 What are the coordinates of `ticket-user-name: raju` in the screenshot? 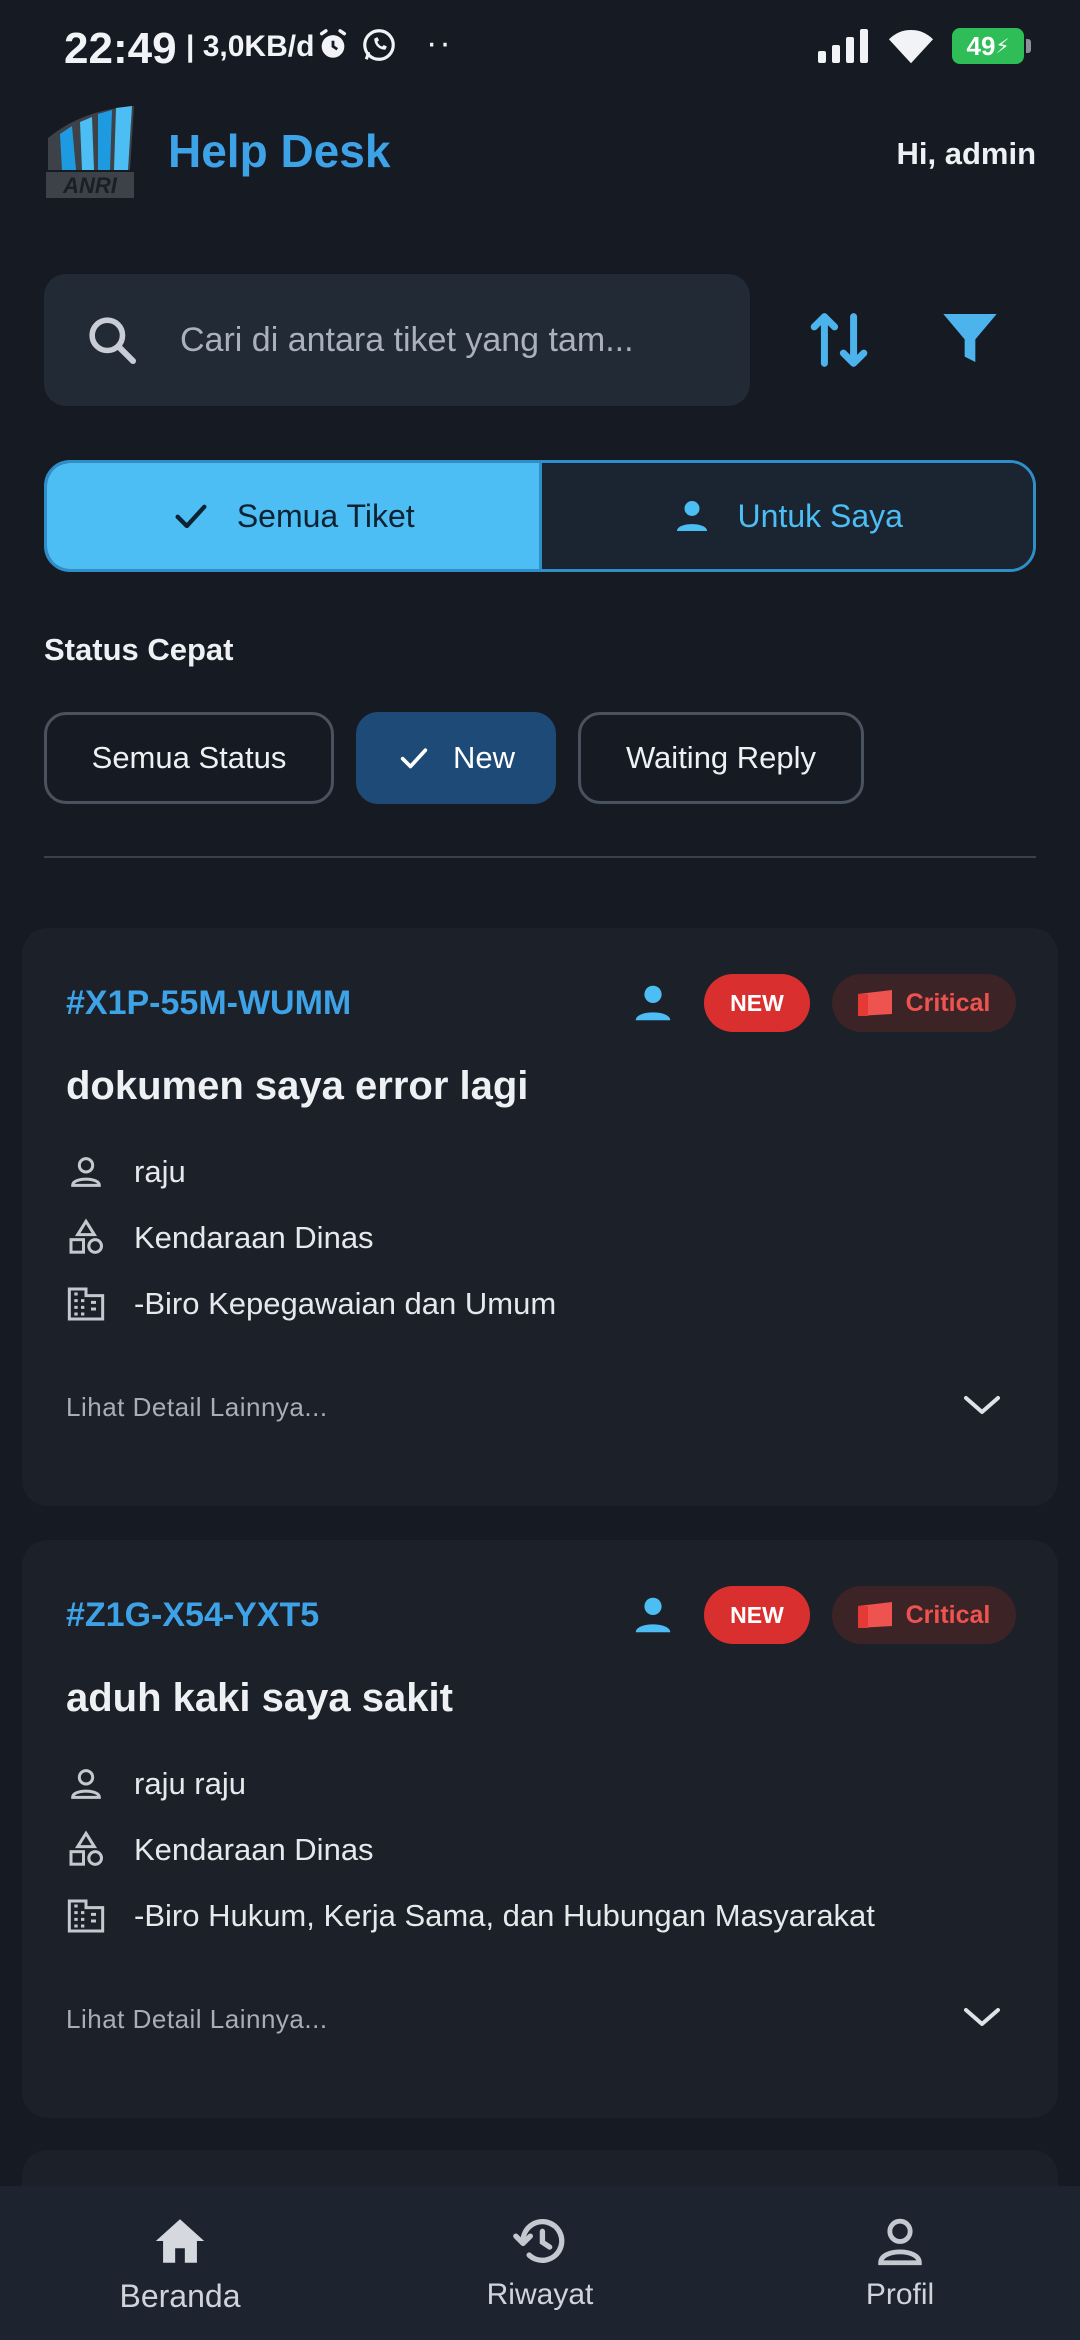 It's located at (160, 1171).